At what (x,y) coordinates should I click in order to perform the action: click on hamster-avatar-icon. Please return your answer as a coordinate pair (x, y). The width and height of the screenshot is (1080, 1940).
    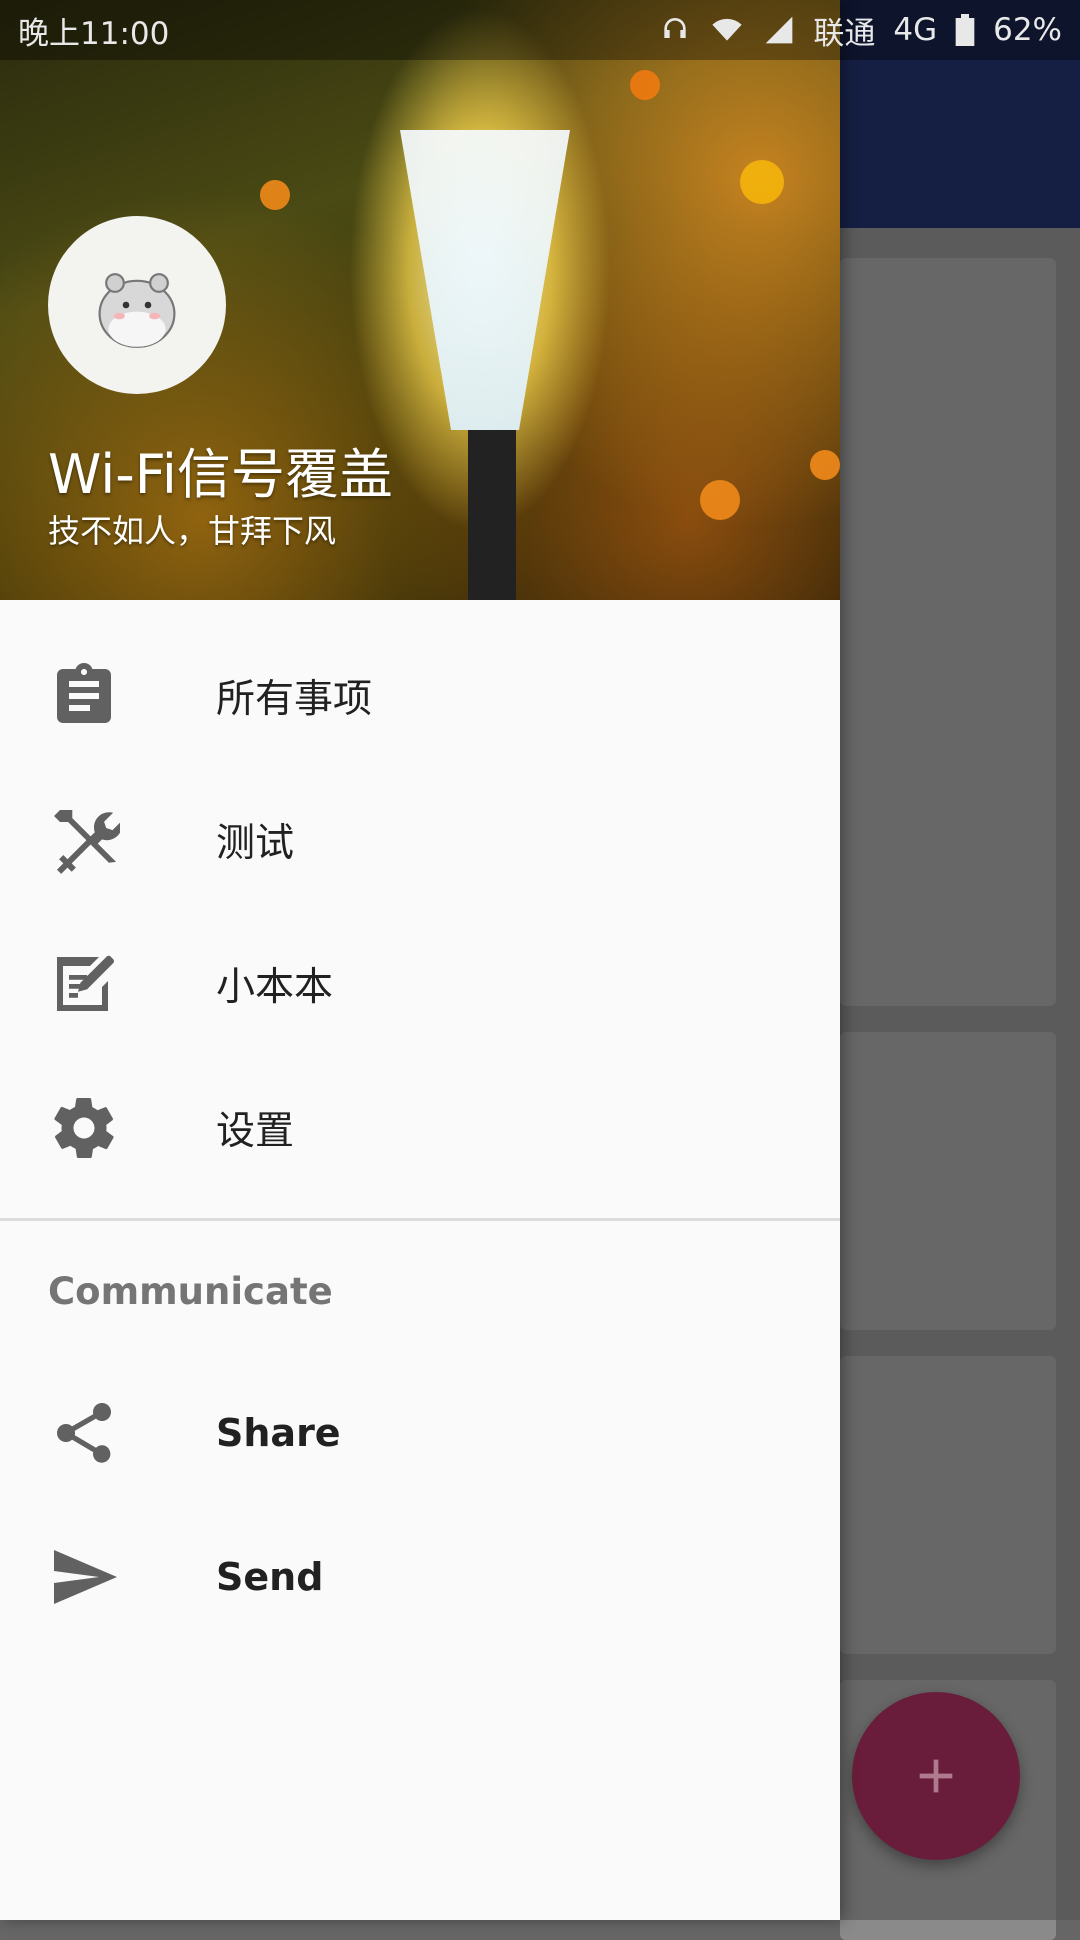
    Looking at the image, I should click on (137, 310).